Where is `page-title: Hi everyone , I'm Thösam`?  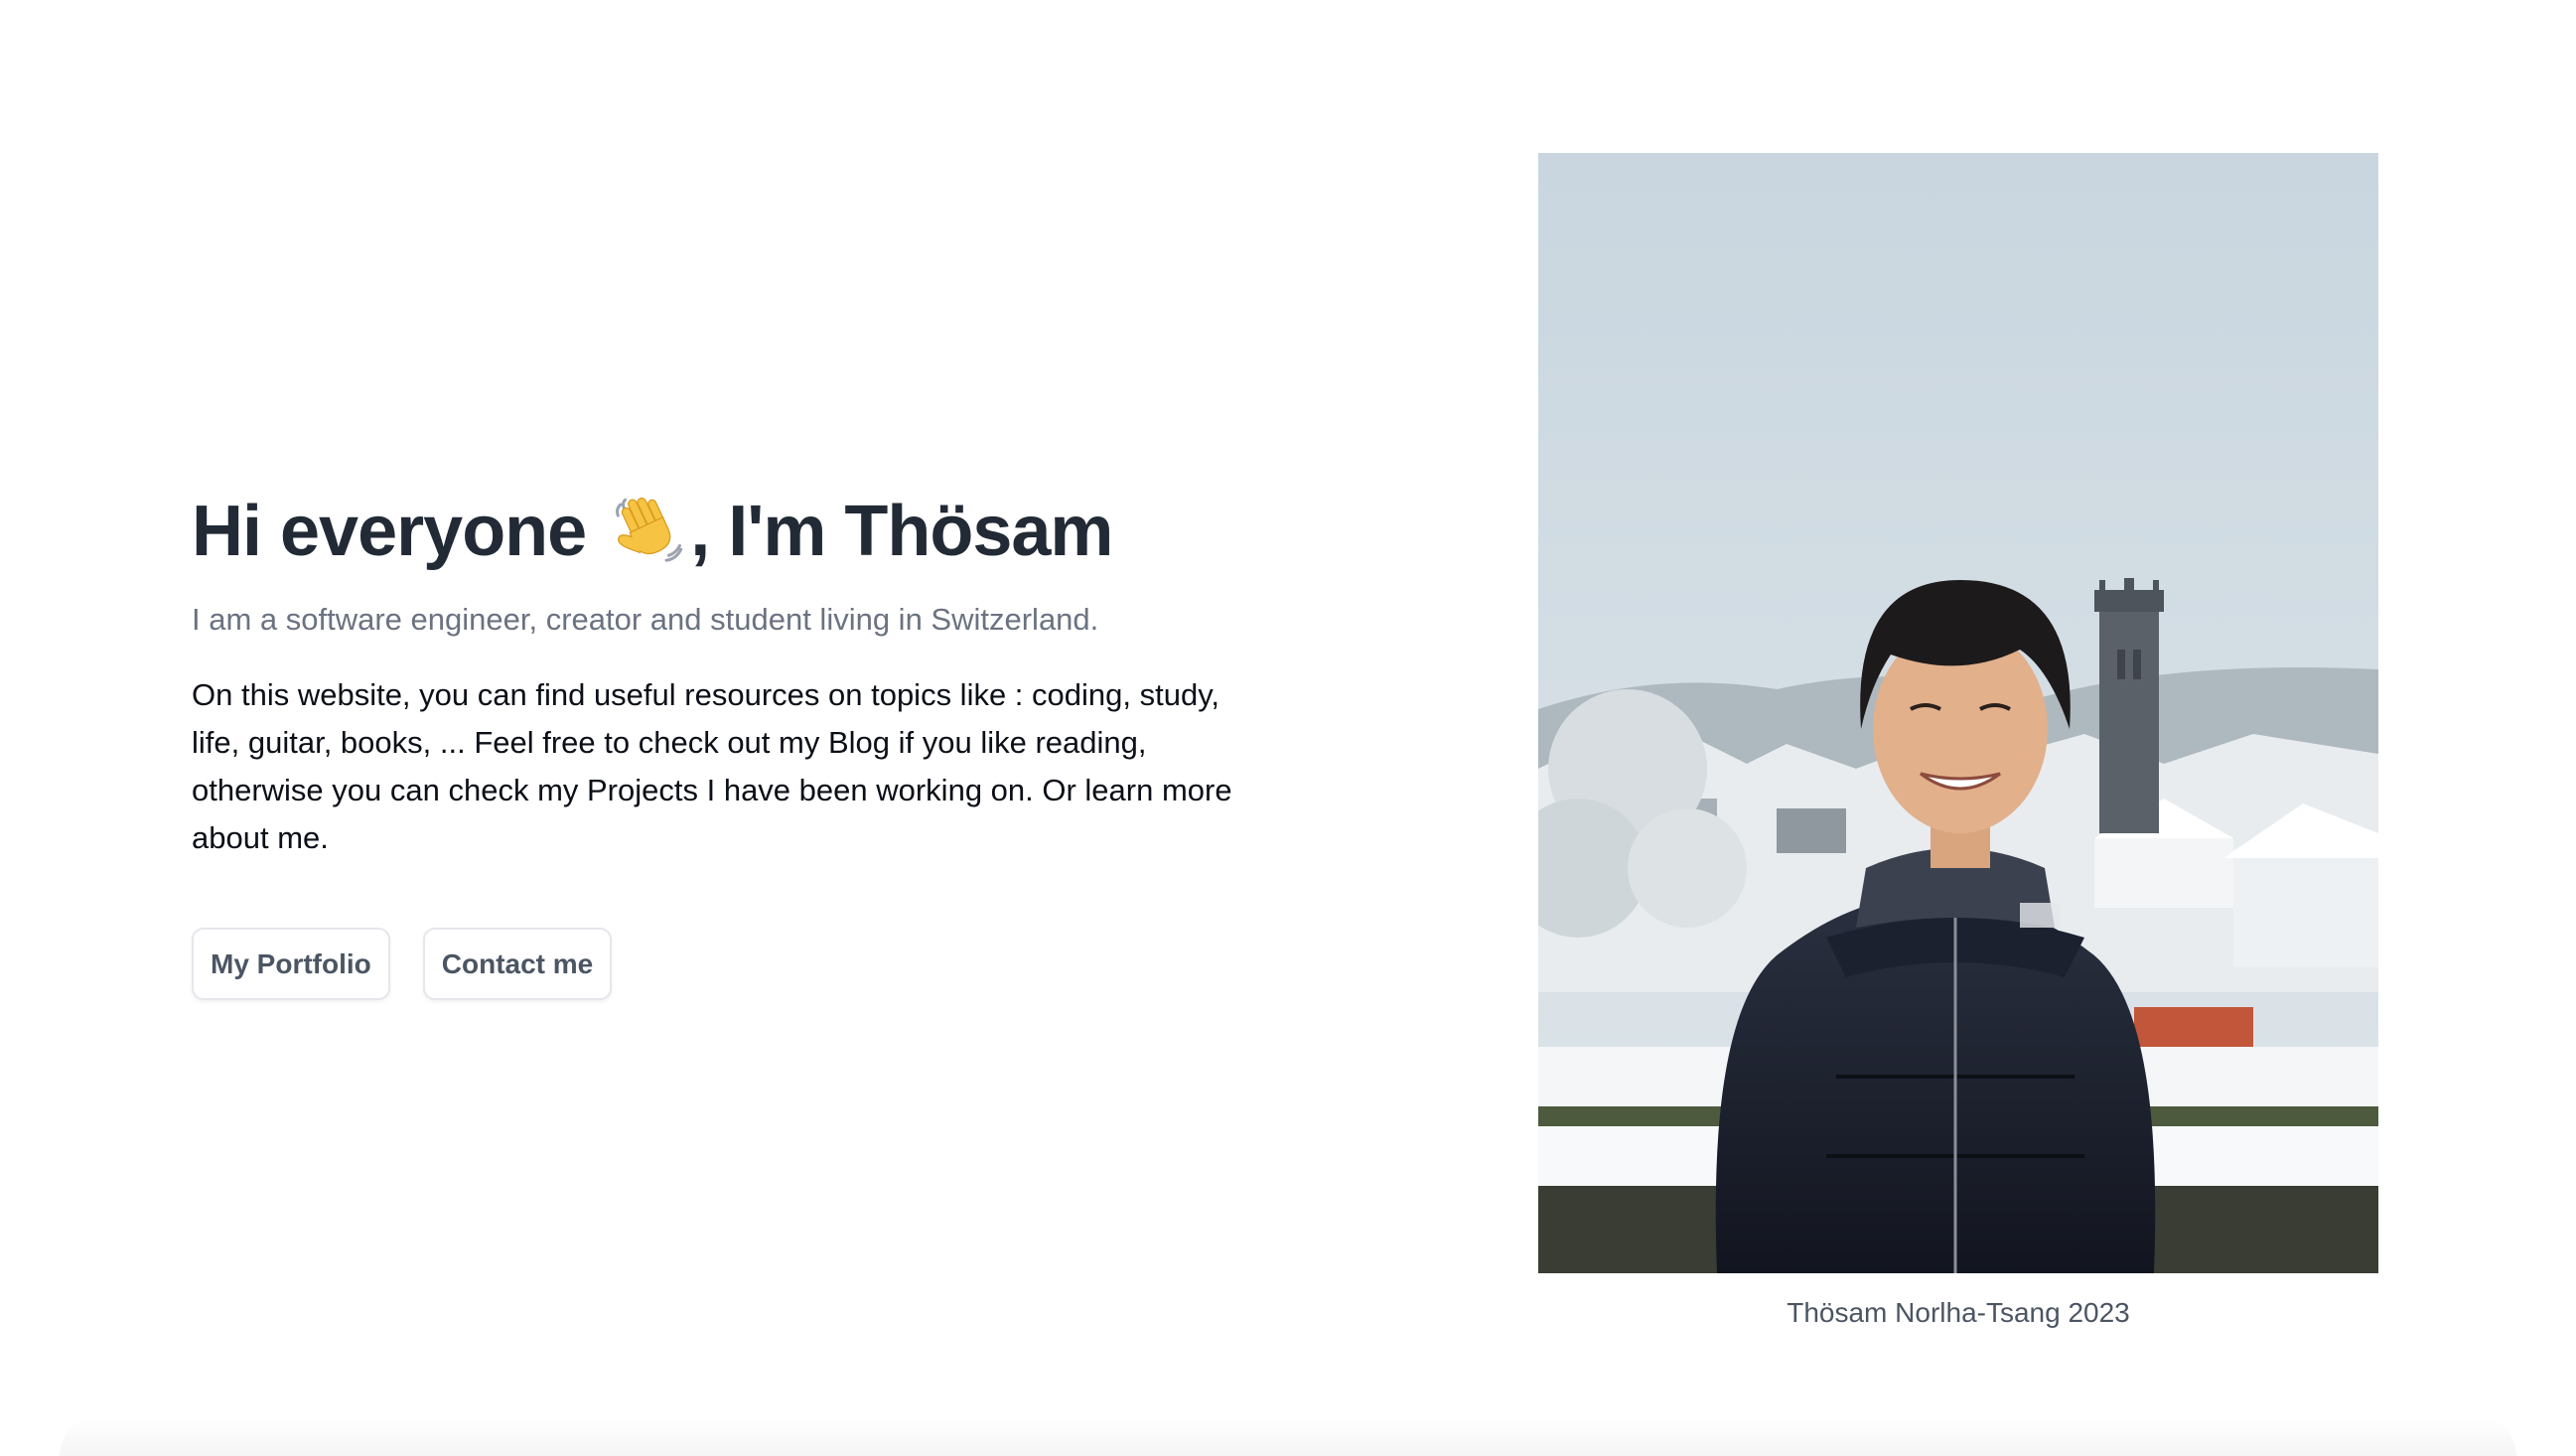 page-title: Hi everyone , I'm Thösam is located at coordinates (713, 531).